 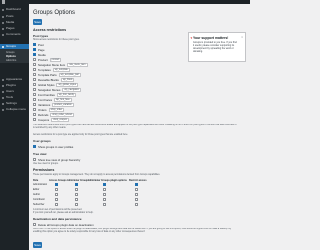 What do you see at coordinates (42, 141) in the screenshot?
I see `user-groups-heading: User groups` at bounding box center [42, 141].